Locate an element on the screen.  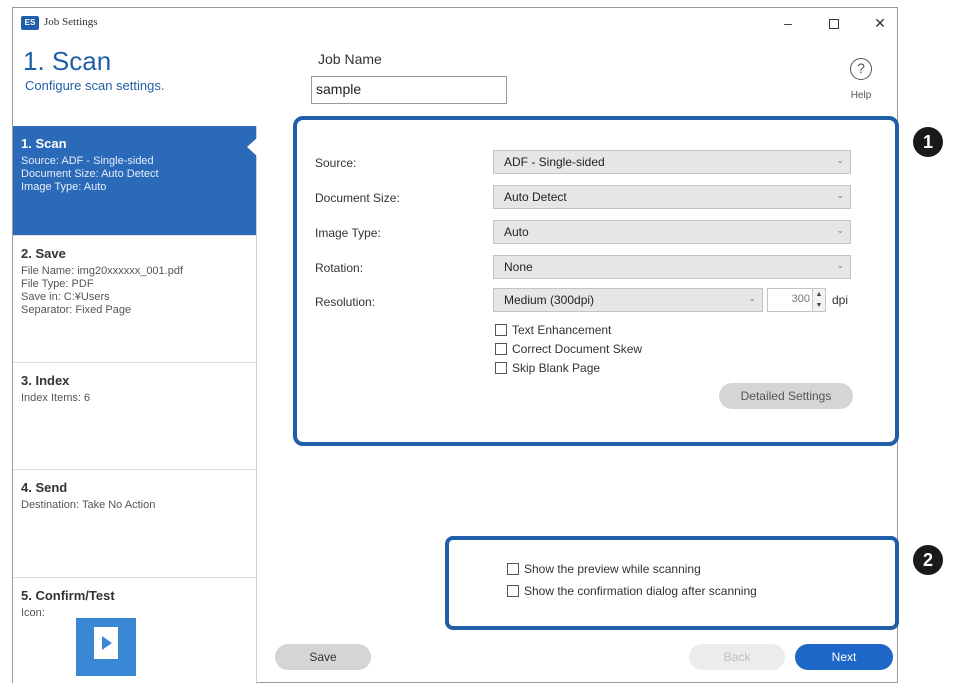
sidebar-item-index: 3. Index Index Items: 6 is located at coordinates (134, 416).